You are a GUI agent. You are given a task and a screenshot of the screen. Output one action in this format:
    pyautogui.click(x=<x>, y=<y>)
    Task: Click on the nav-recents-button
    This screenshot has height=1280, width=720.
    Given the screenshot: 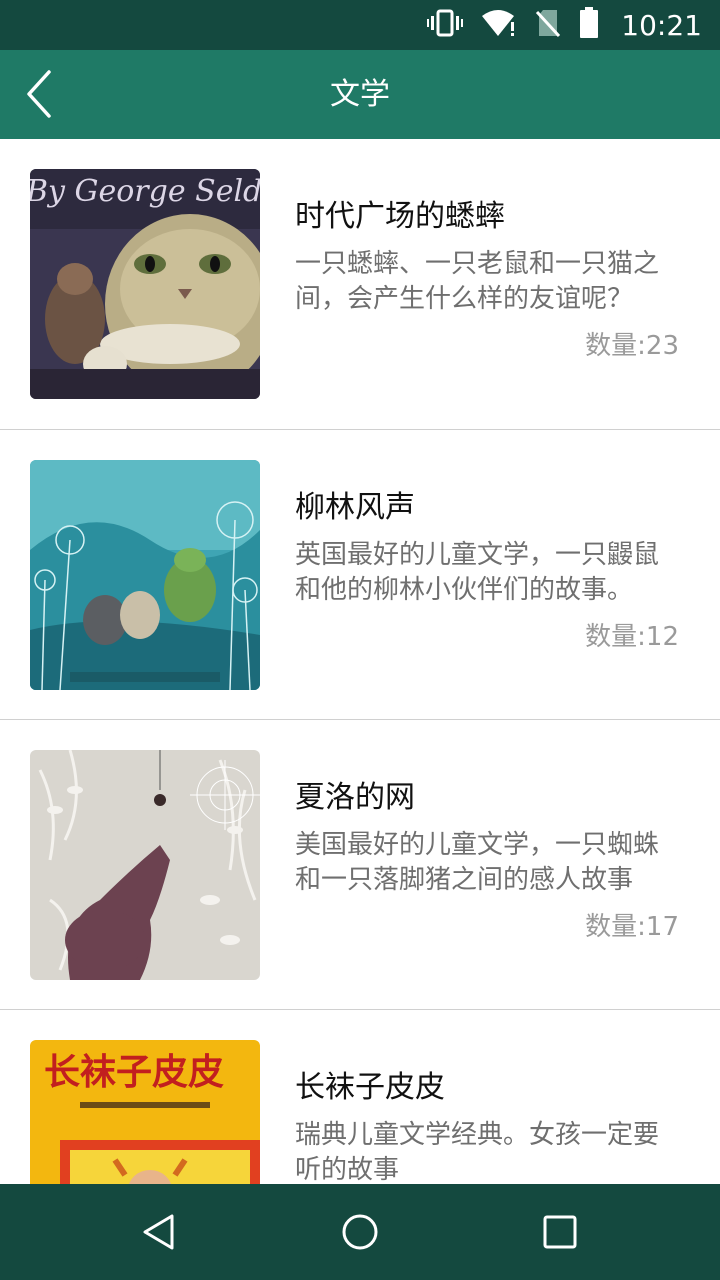 What is the action you would take?
    pyautogui.click(x=560, y=1232)
    